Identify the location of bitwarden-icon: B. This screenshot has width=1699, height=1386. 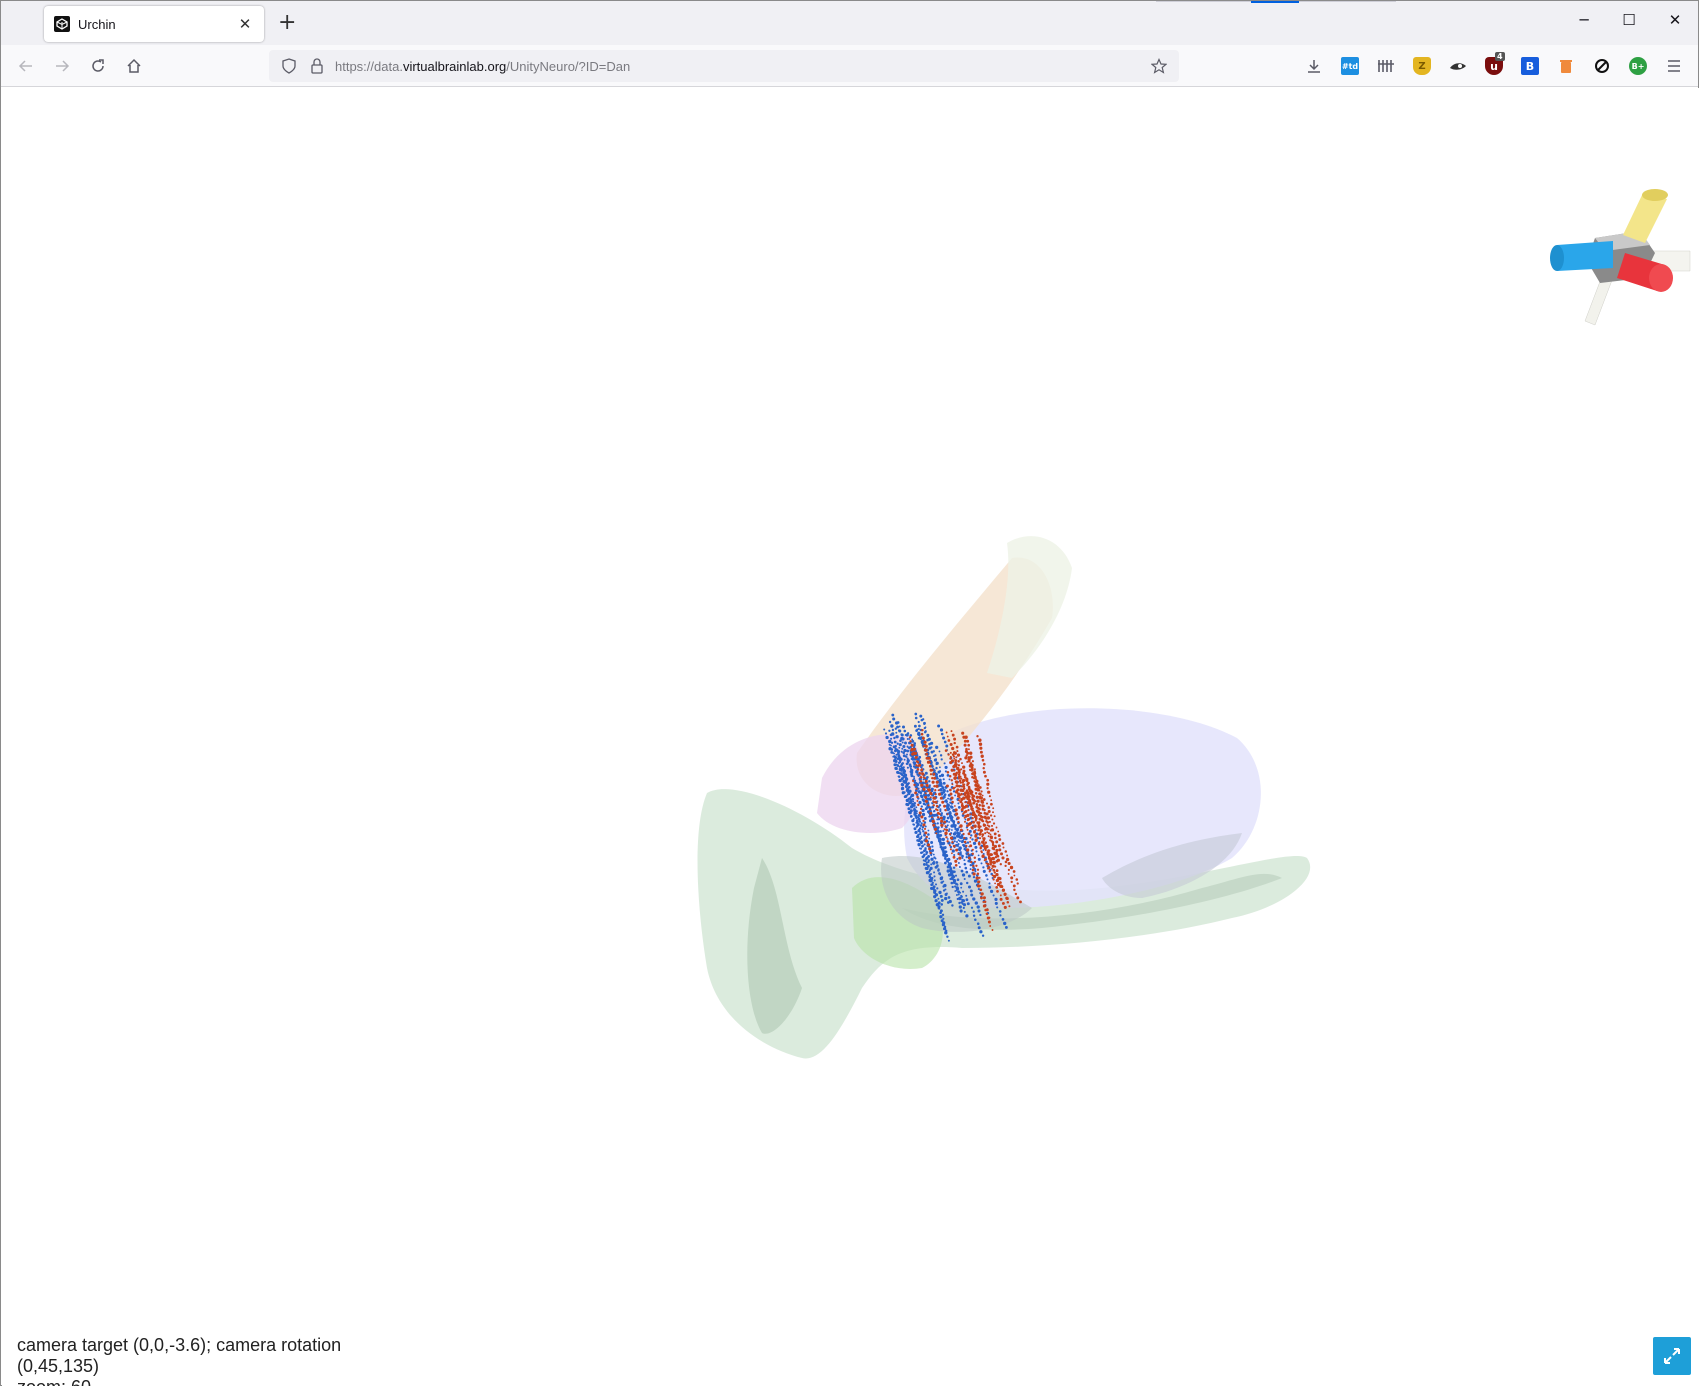
(1530, 66).